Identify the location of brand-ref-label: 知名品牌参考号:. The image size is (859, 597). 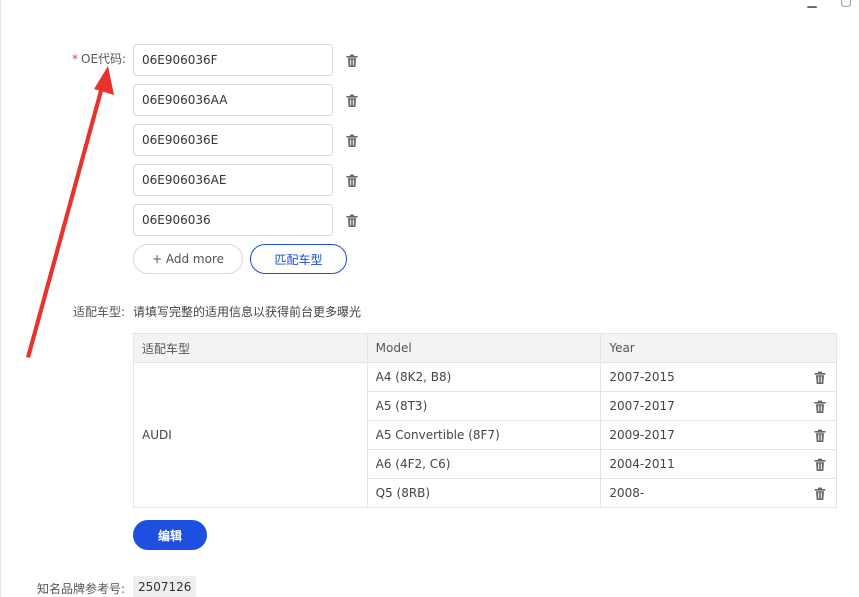
(81, 589).